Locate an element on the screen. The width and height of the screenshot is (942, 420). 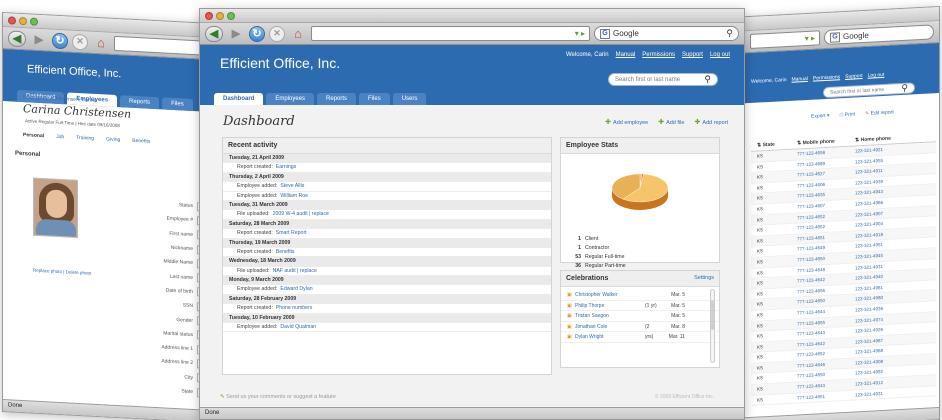
browser-search: G Google is located at coordinates (879, 35).